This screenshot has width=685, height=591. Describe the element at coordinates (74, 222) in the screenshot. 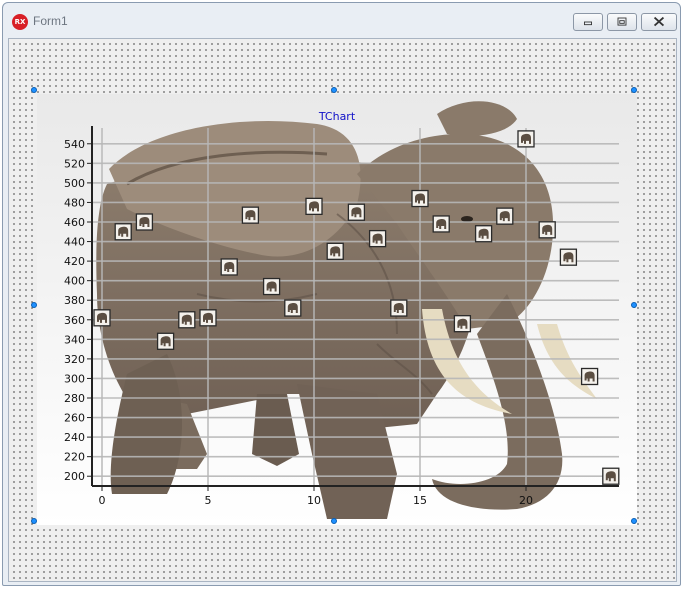

I see `y-tick-label: 460` at that location.